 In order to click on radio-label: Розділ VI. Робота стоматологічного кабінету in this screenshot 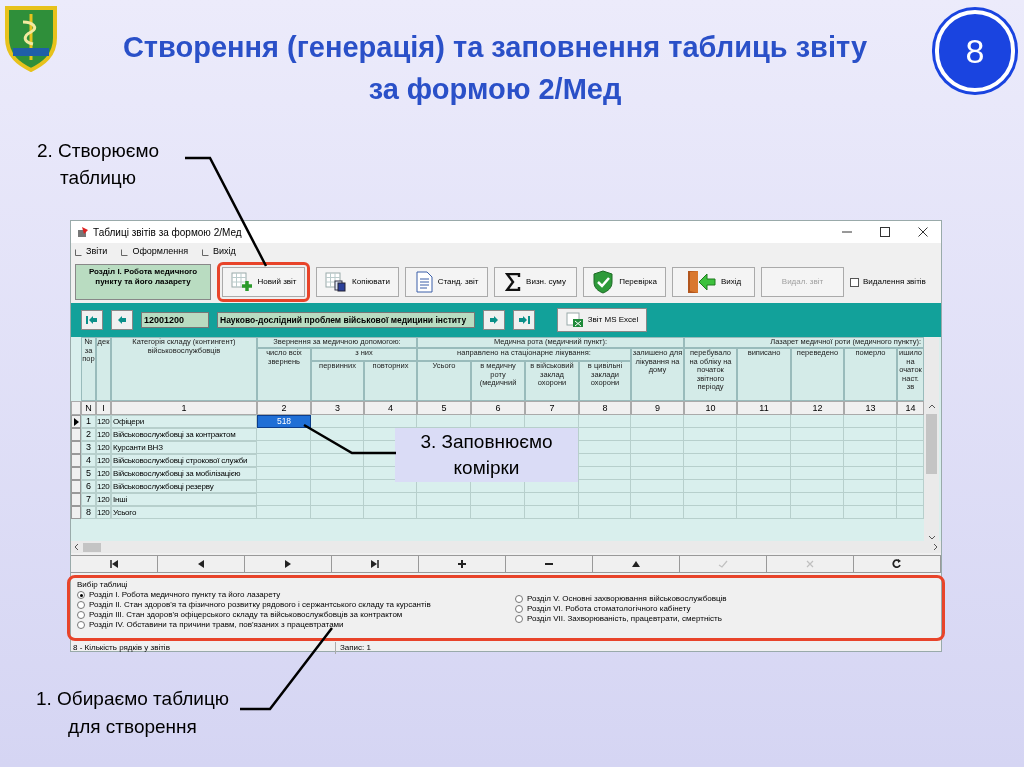, I will do `click(609, 609)`.